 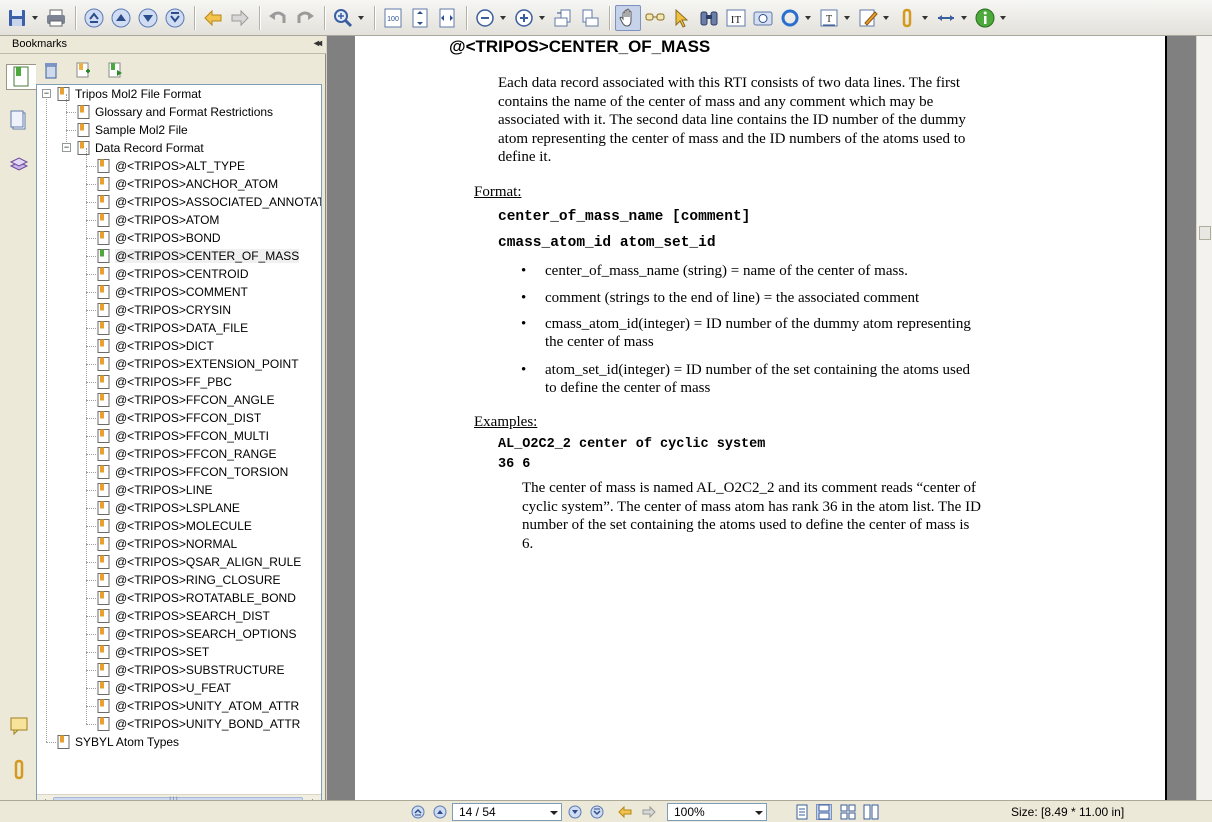 What do you see at coordinates (361, 18) in the screenshot?
I see `zoom-tool-dropdown` at bounding box center [361, 18].